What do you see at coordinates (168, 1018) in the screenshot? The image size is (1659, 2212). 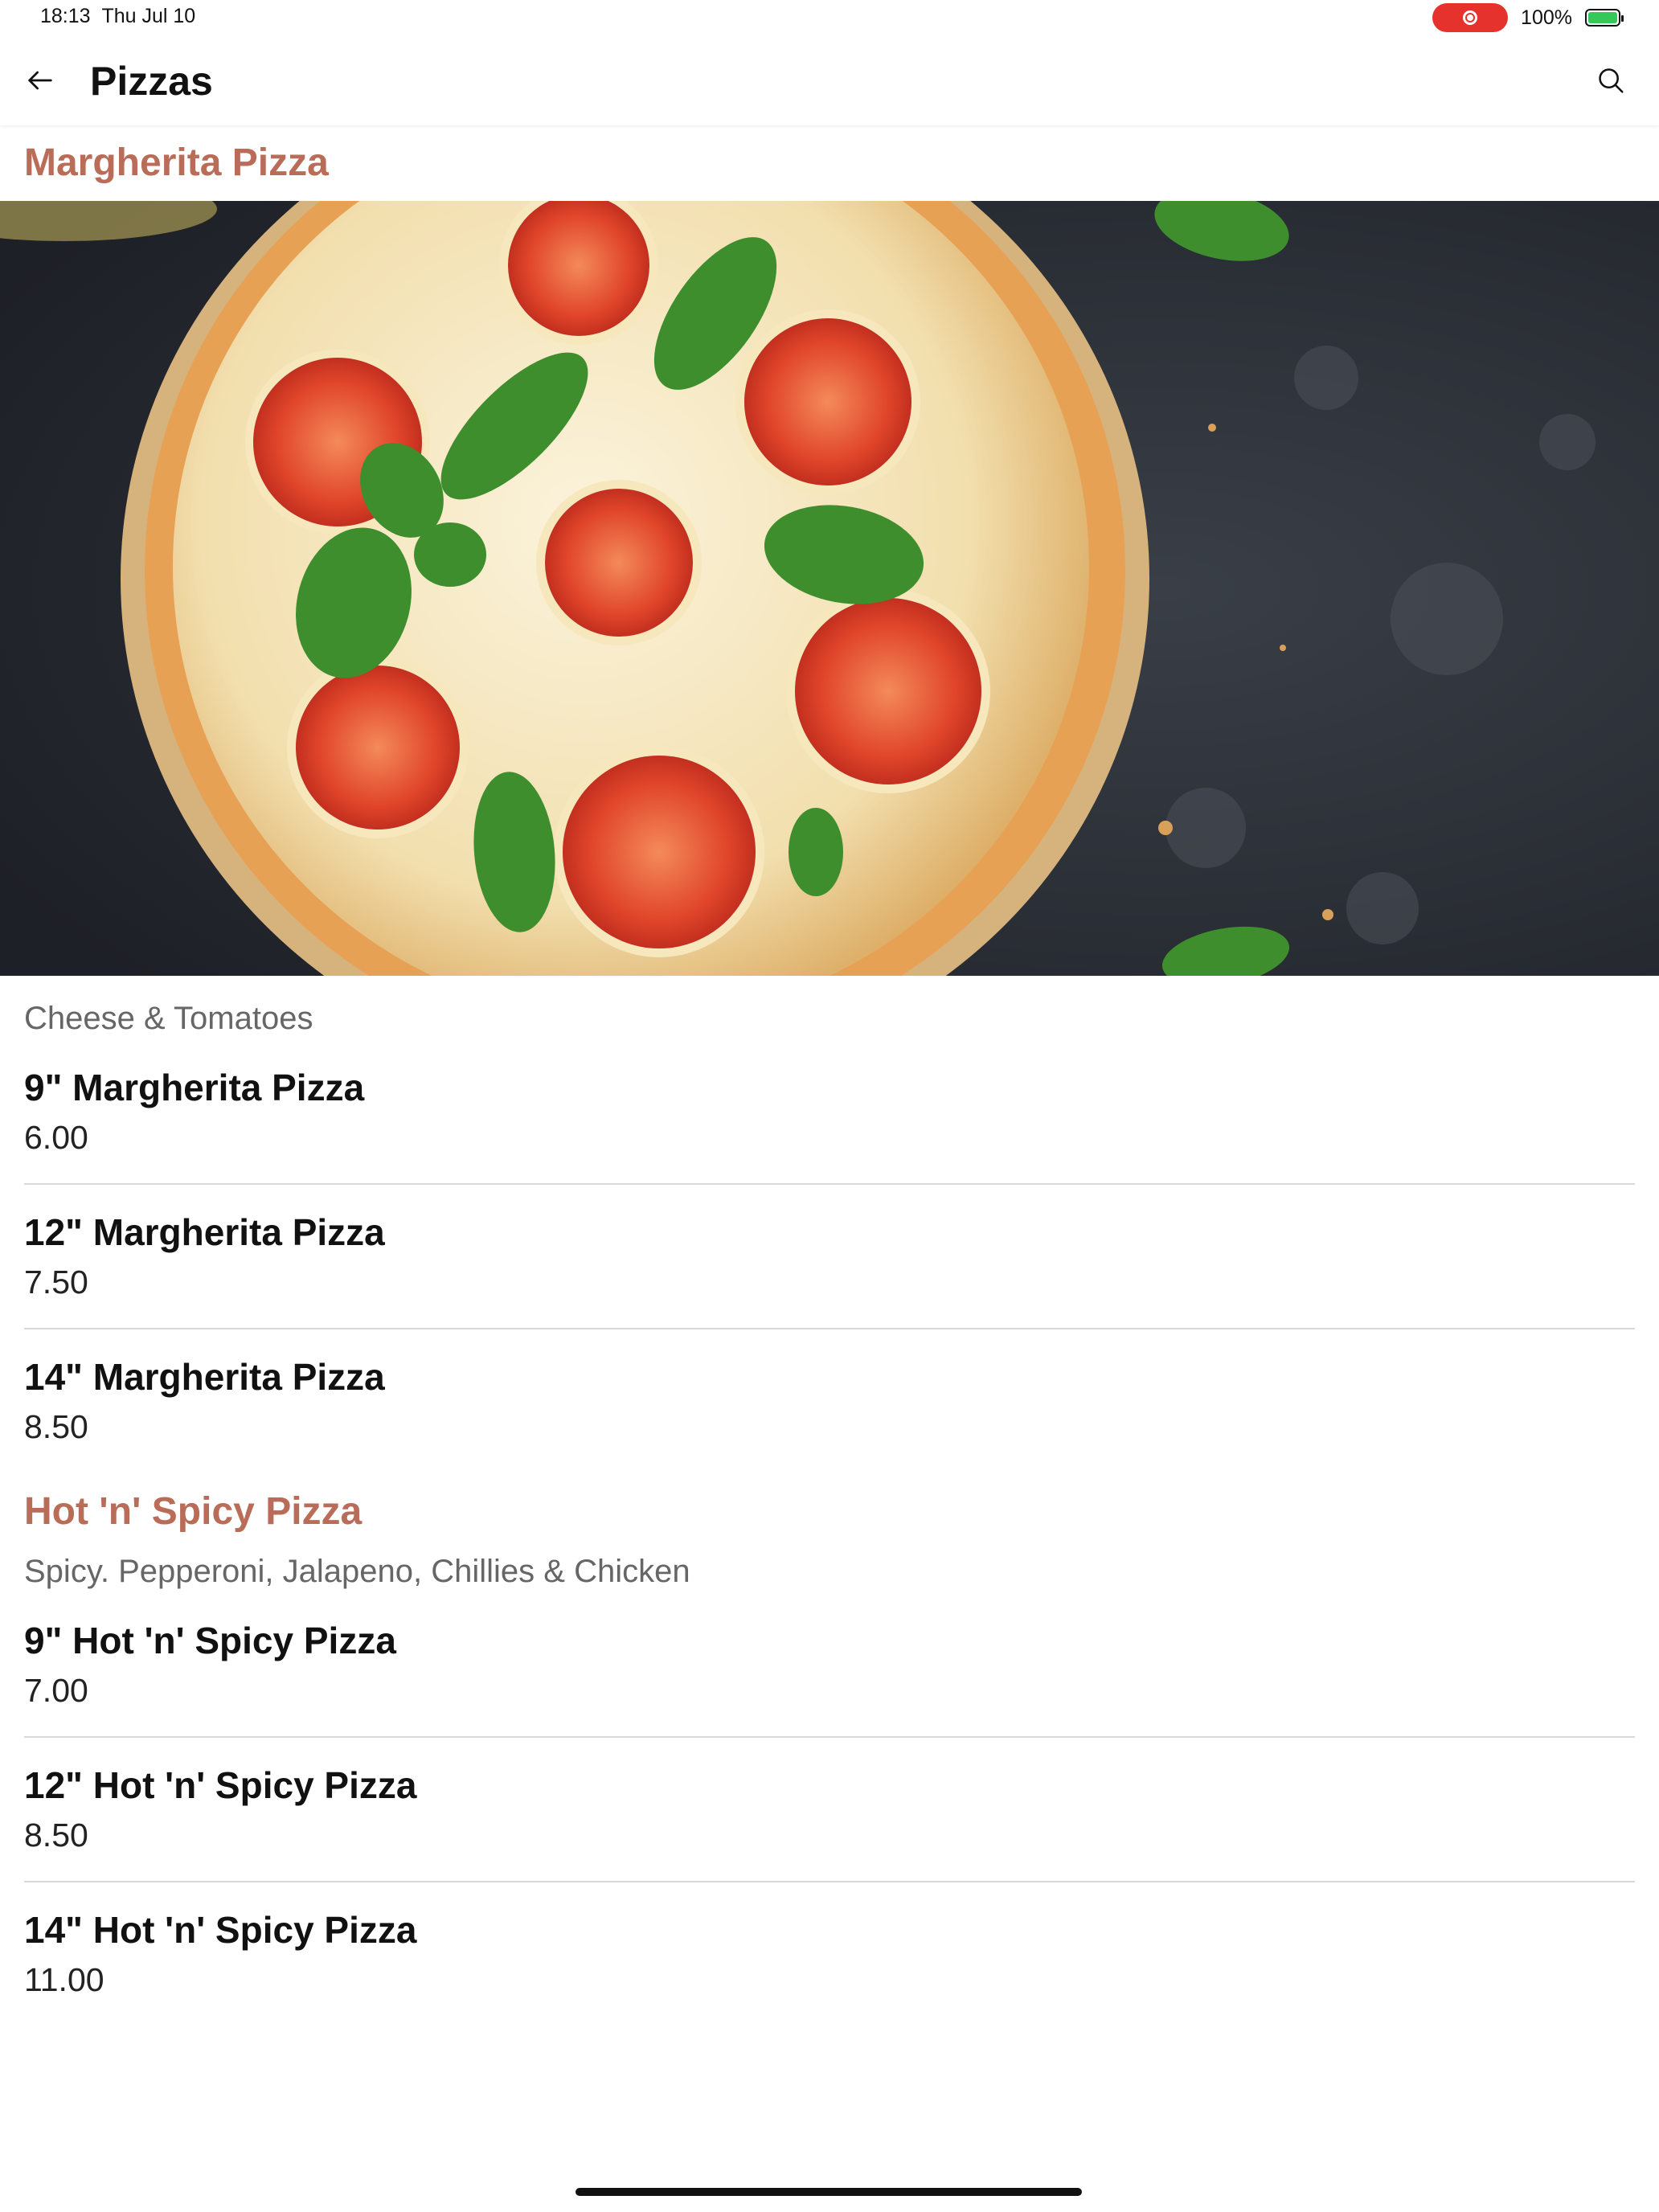 I see `section-description: Cheese & Tomatoes` at bounding box center [168, 1018].